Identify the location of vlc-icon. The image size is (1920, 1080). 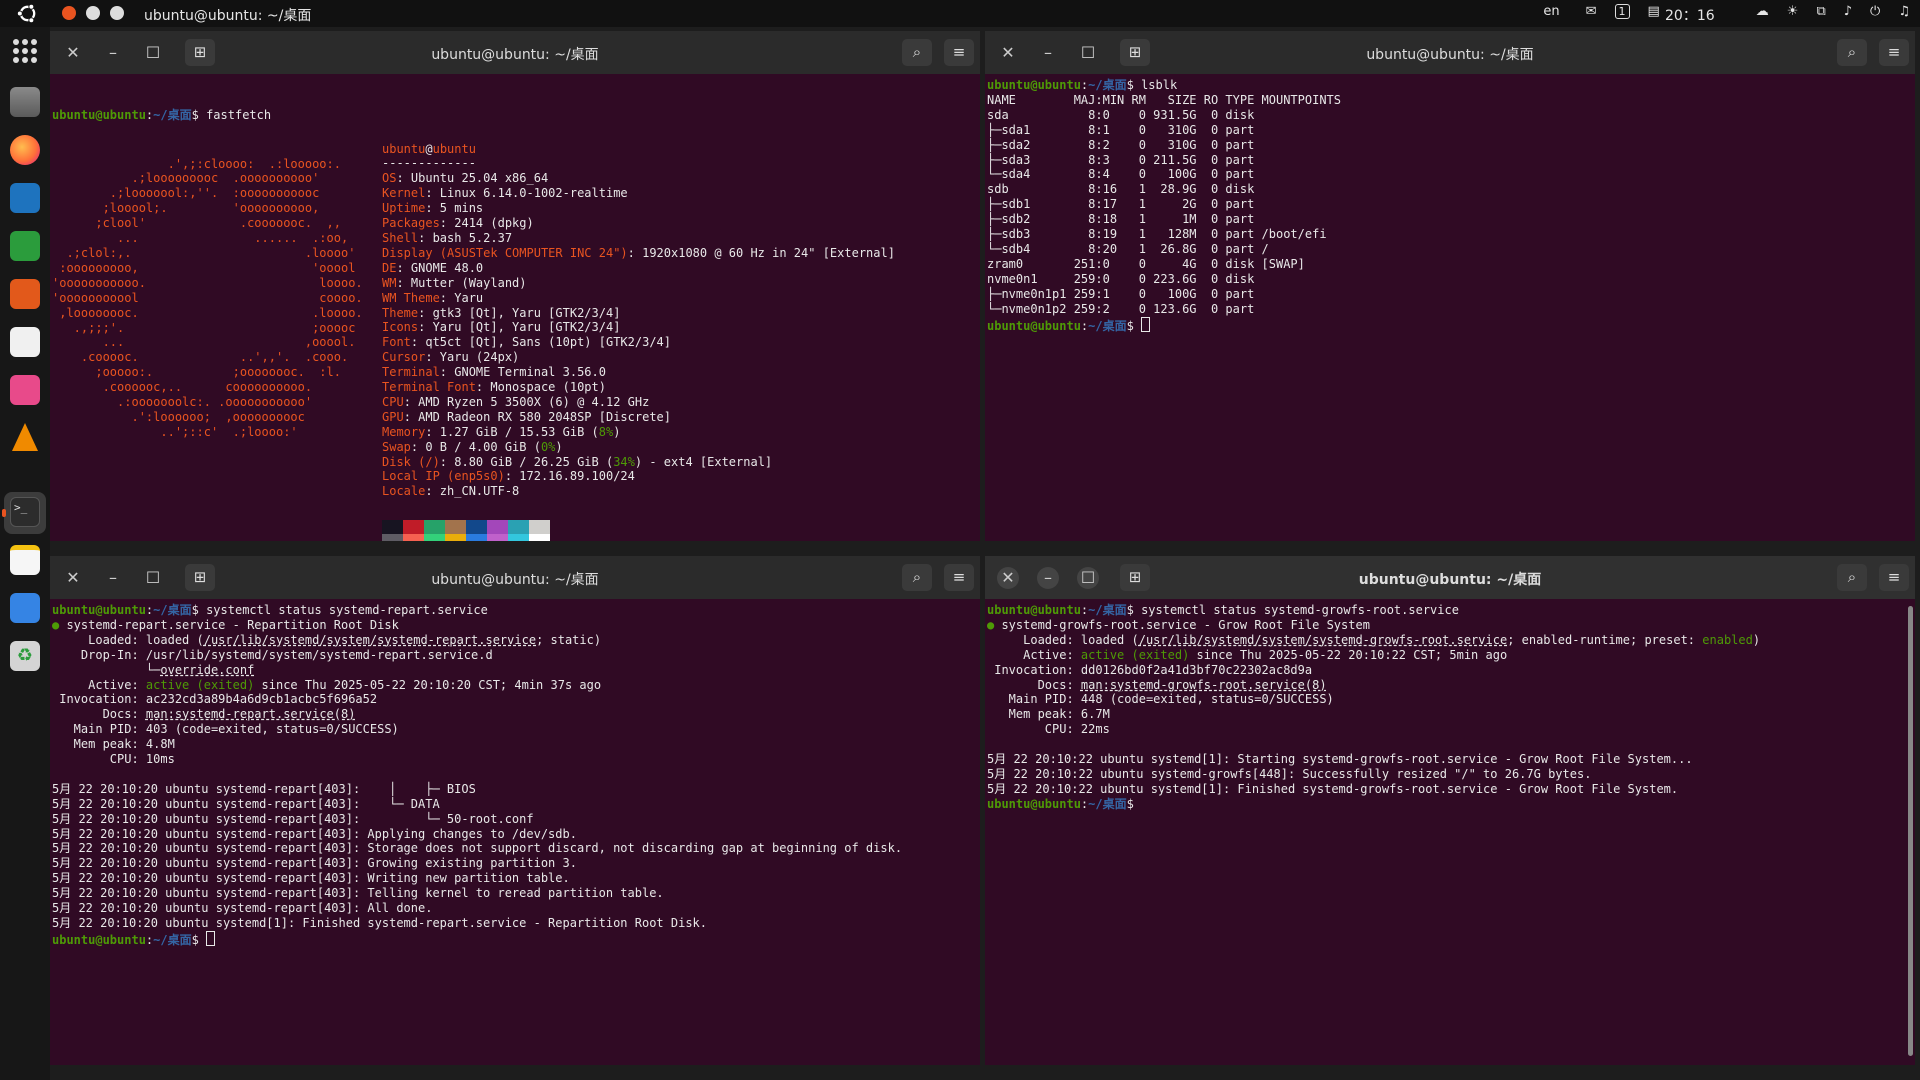
(25, 437).